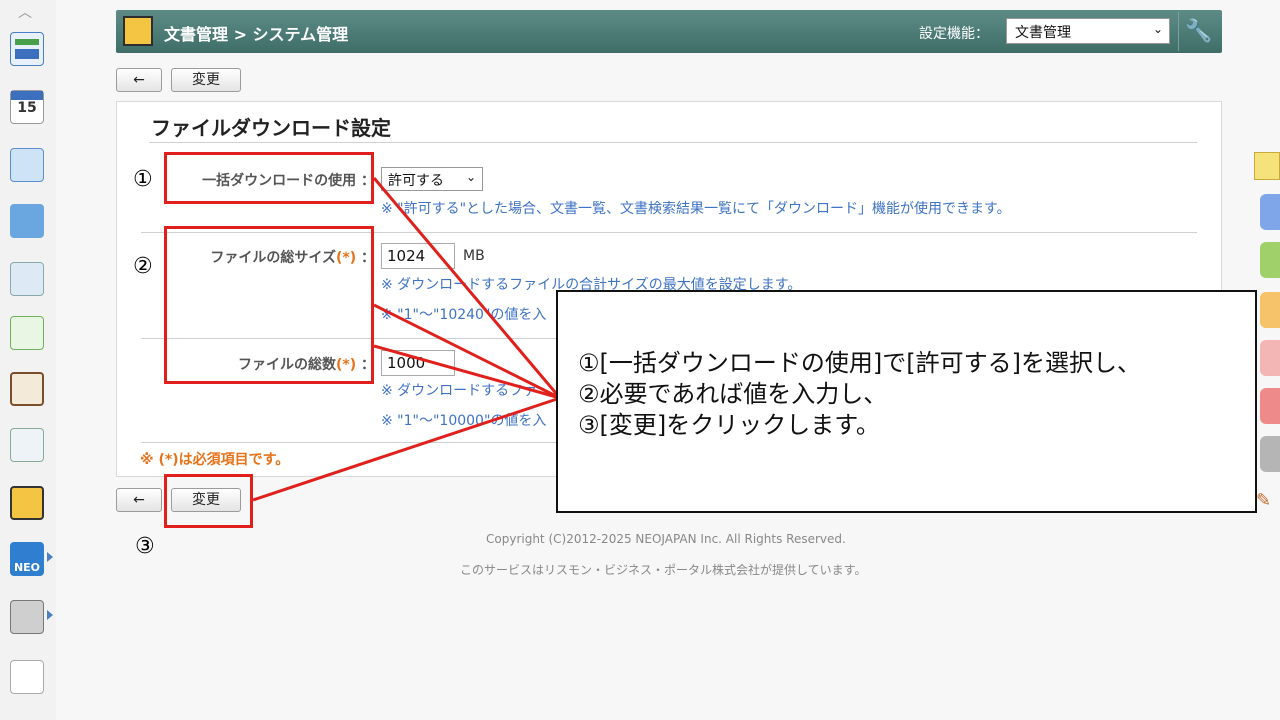  What do you see at coordinates (27, 617) in the screenshot?
I see `folder-icon` at bounding box center [27, 617].